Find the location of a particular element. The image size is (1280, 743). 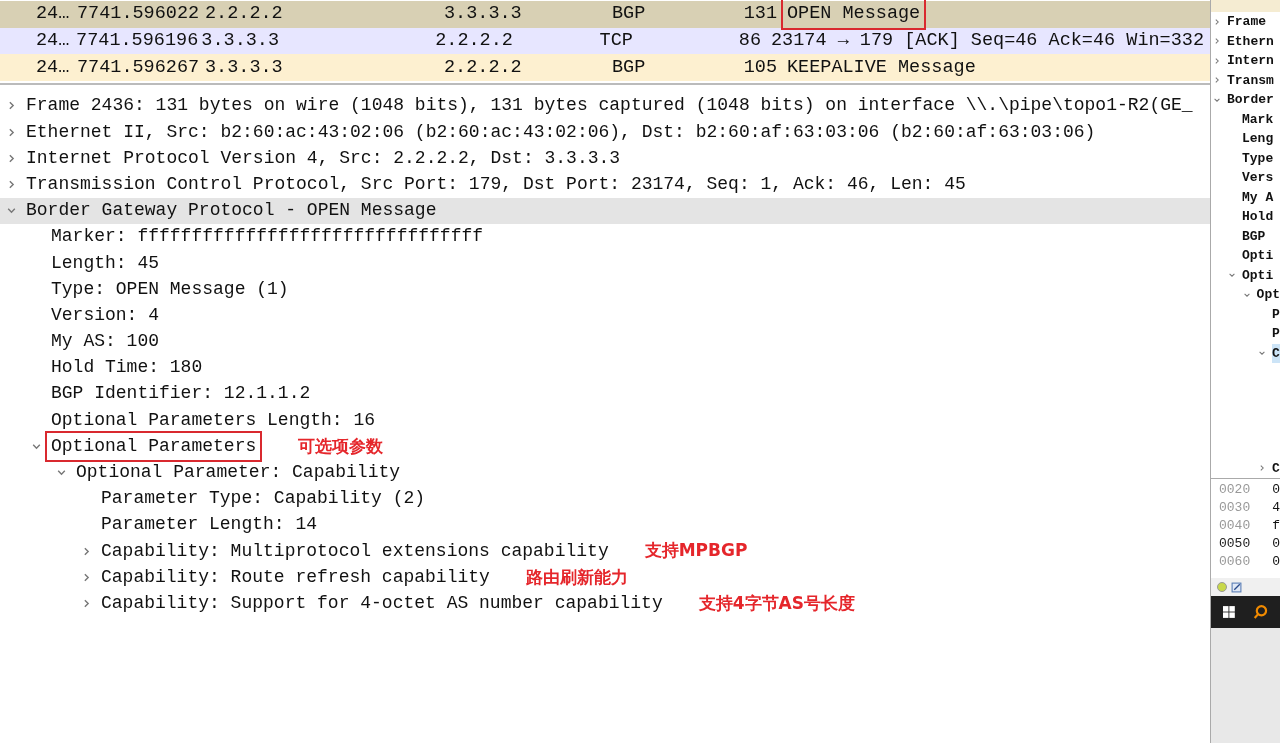

table-cell-text: 131 is located at coordinates (759, 14).